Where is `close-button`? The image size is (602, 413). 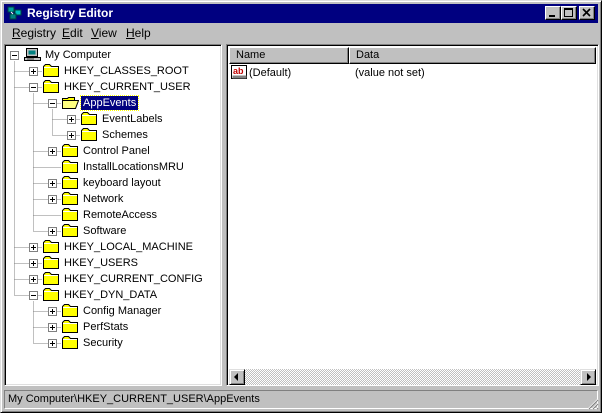 close-button is located at coordinates (587, 13).